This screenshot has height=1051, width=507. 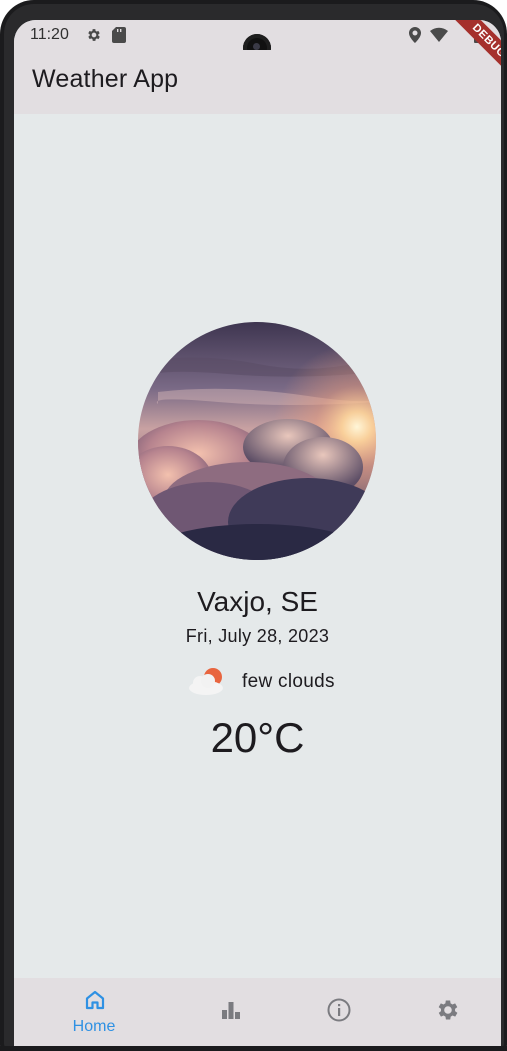 What do you see at coordinates (95, 1002) in the screenshot?
I see `home-icon` at bounding box center [95, 1002].